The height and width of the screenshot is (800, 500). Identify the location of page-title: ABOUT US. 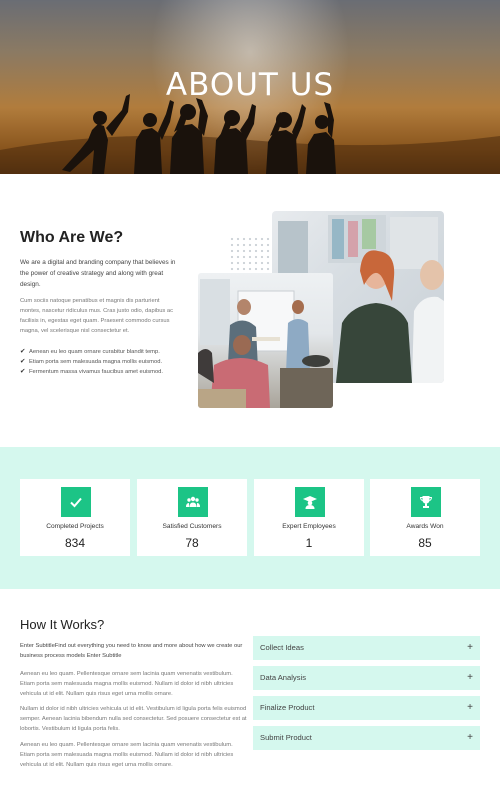
(250, 85).